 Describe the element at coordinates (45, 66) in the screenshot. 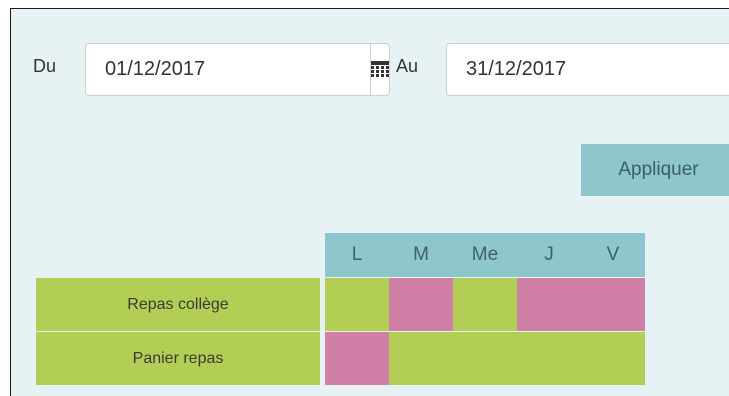

I see `from-date-label: Du` at that location.